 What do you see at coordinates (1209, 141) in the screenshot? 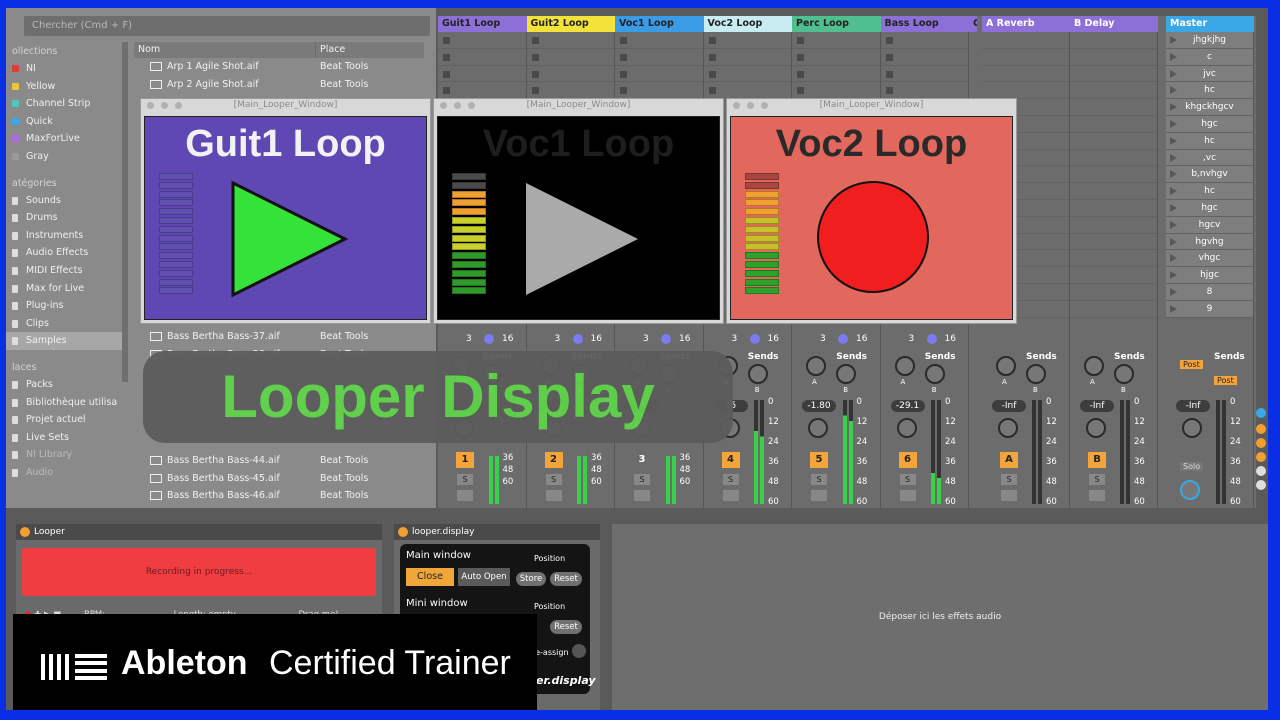
I see `scene-launch-slot: hc` at bounding box center [1209, 141].